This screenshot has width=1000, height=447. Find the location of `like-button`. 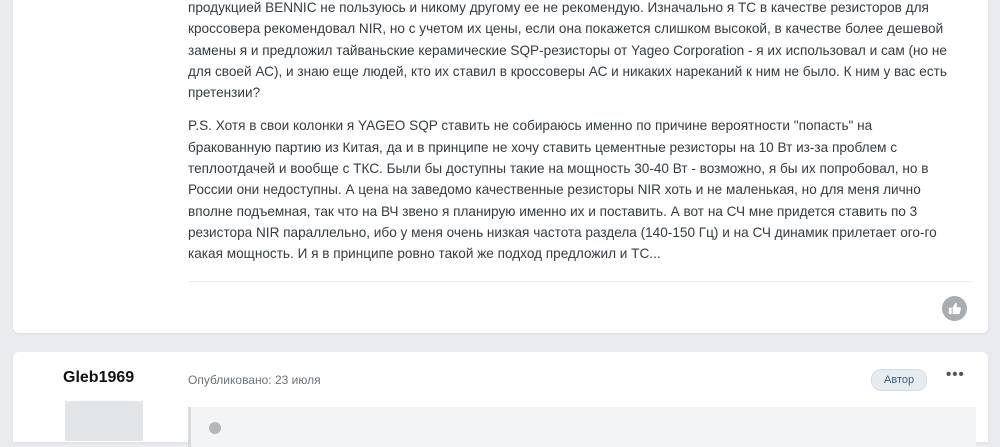

like-button is located at coordinates (954, 308).